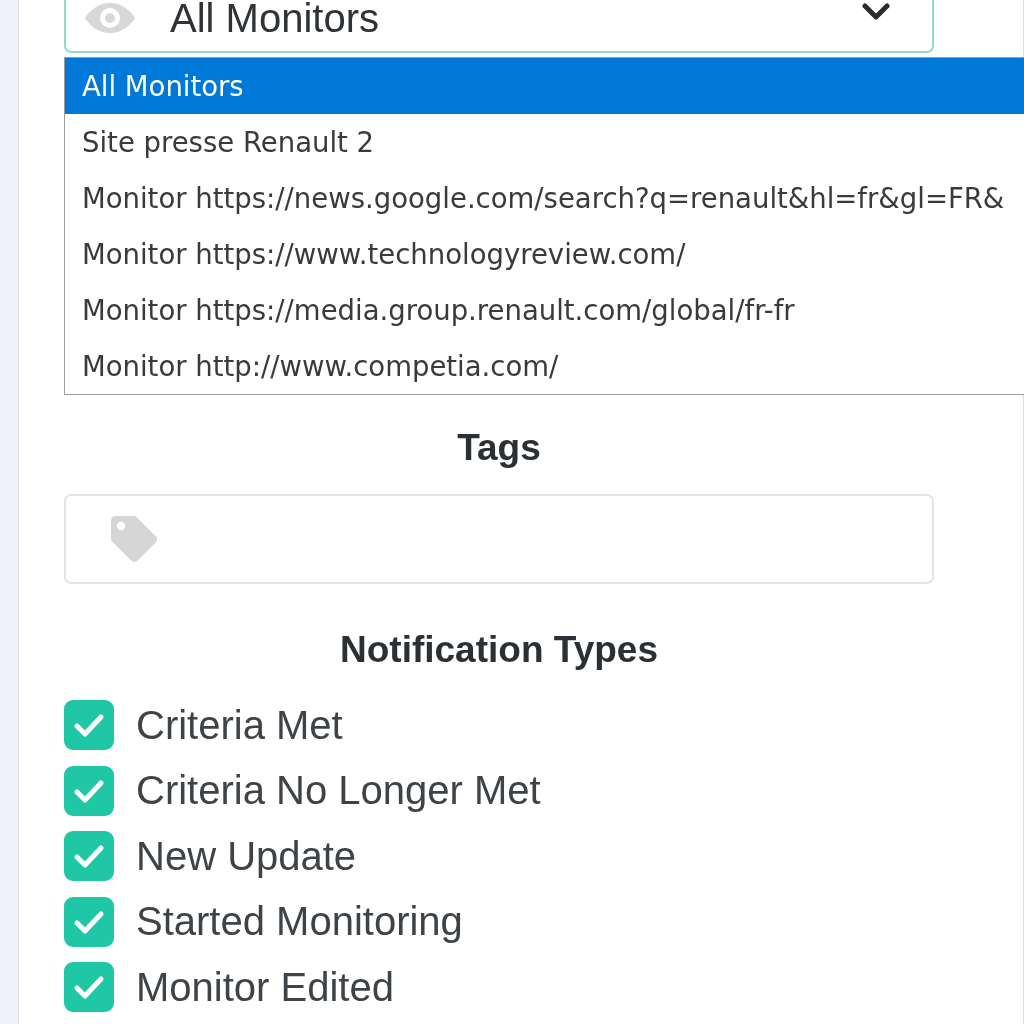  I want to click on checkbox-label: Started Monitoring, so click(299, 921).